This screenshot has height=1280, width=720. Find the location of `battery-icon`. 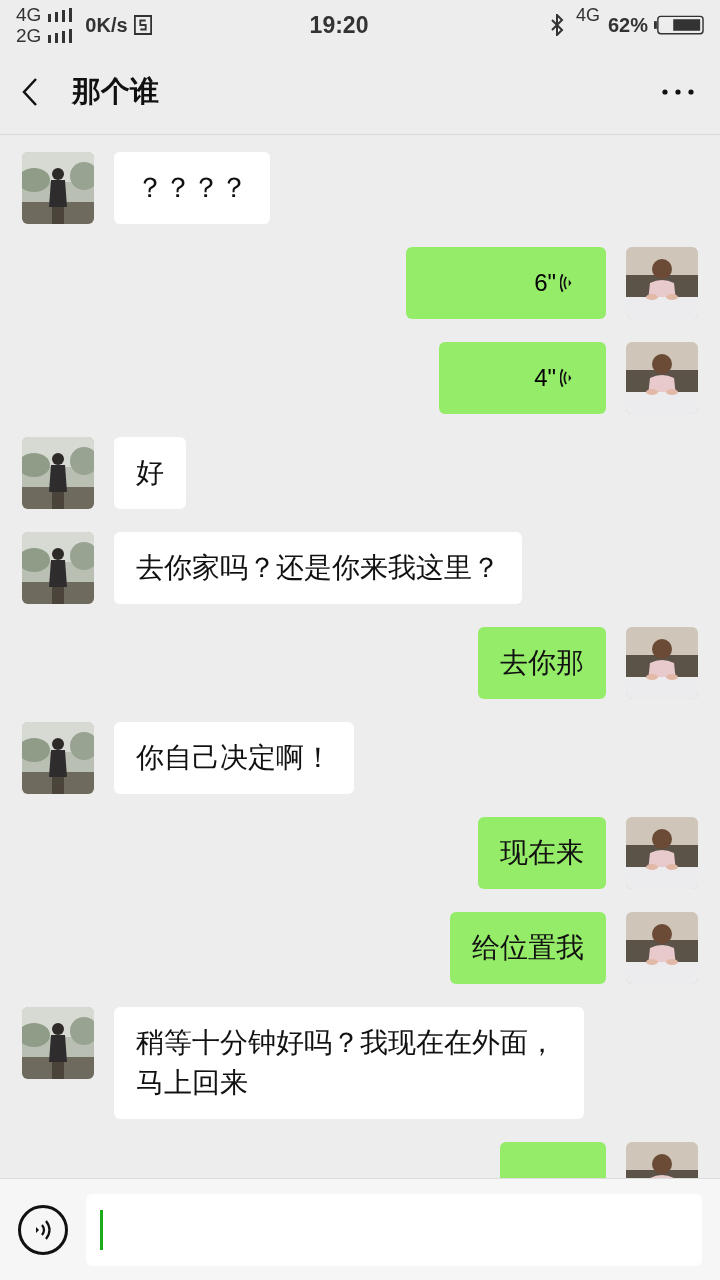

battery-icon is located at coordinates (679, 25).